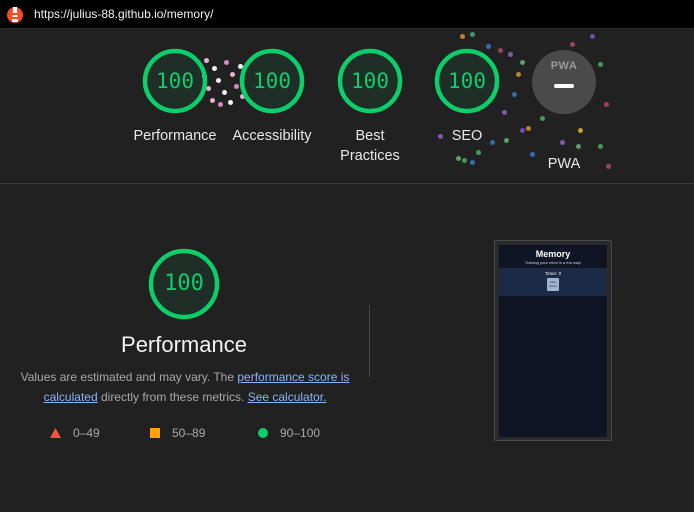 Image resolution: width=694 pixels, height=512 pixels. I want to click on legend-pass: 90–100, so click(289, 433).